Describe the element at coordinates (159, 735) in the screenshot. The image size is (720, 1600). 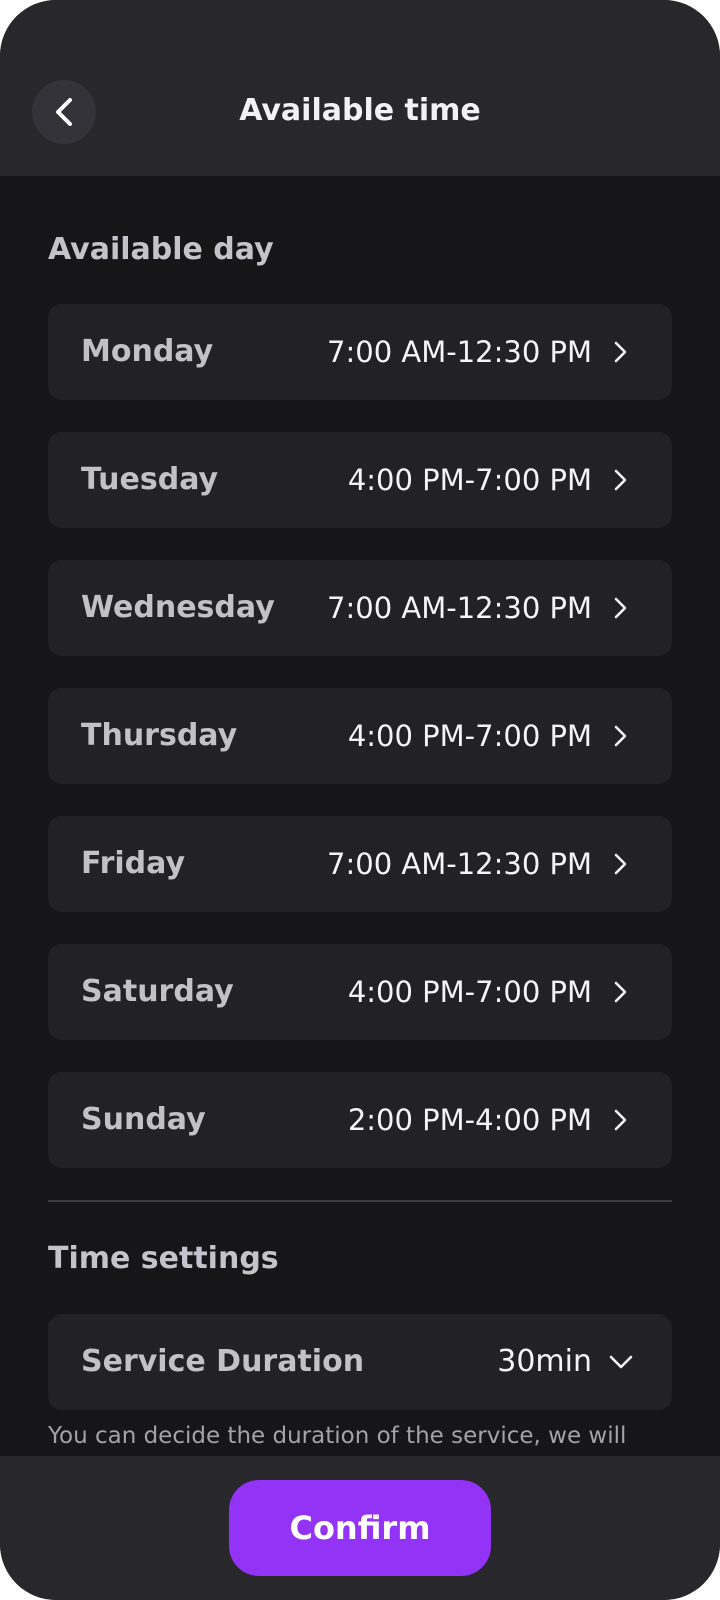
I see `day-name: Thursday` at that location.